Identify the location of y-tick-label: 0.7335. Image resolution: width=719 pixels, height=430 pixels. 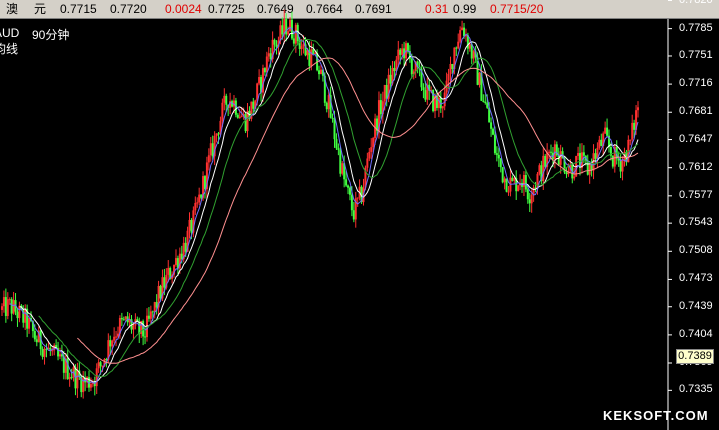
(696, 389).